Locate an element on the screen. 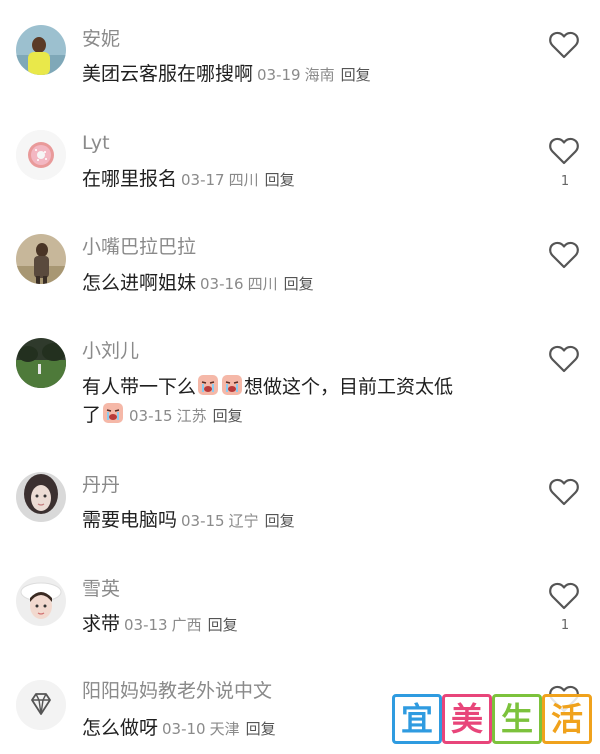 This screenshot has width=600, height=754. comment-text: 美团云客服在哪搜啊 is located at coordinates (168, 74).